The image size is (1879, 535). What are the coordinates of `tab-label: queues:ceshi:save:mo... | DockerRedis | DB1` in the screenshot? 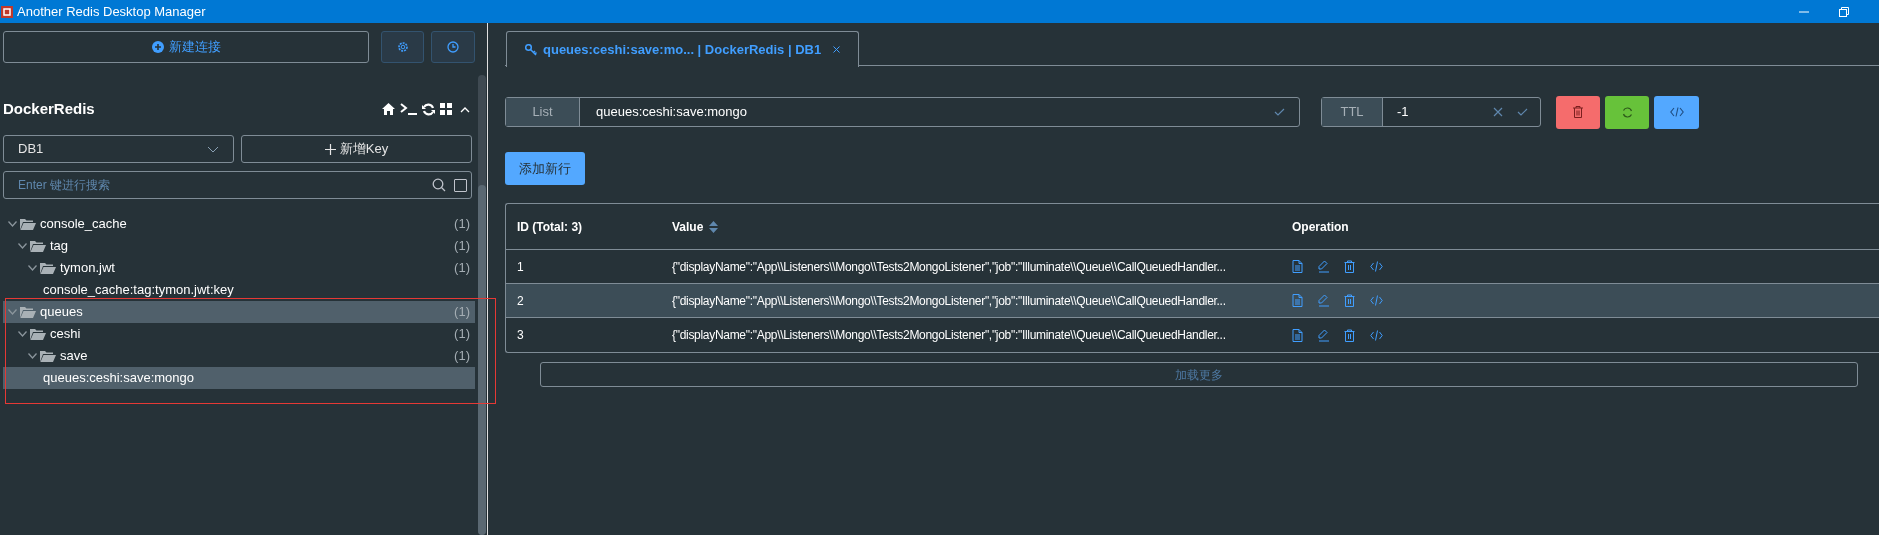 It's located at (682, 49).